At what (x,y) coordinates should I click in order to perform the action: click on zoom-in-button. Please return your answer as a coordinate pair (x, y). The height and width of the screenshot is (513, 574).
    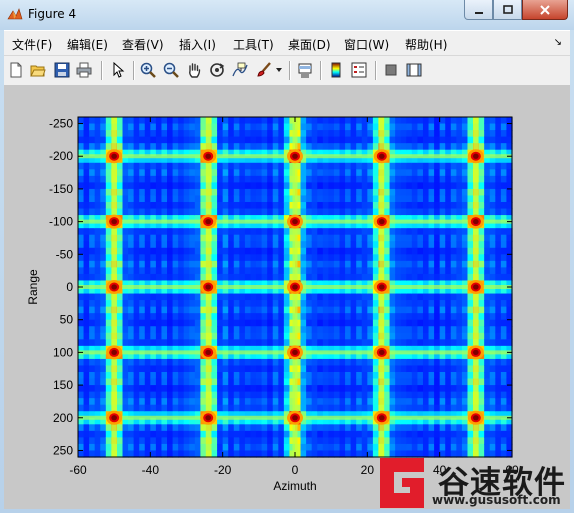
    Looking at the image, I should click on (148, 70).